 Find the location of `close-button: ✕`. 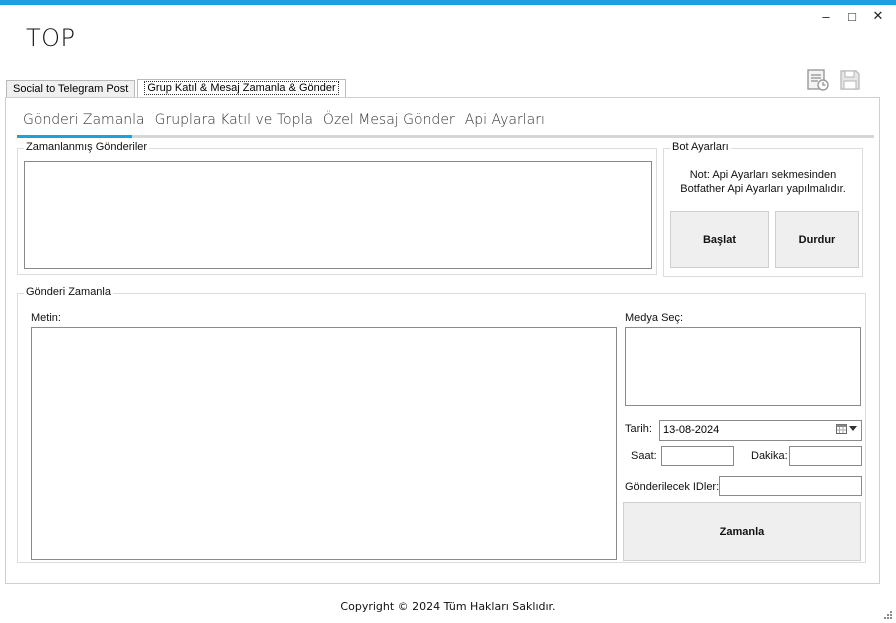

close-button: ✕ is located at coordinates (878, 16).